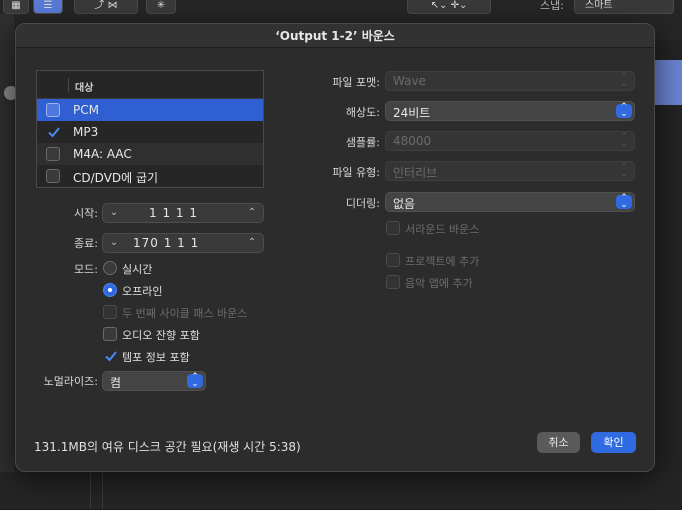  I want to click on dither-select: 없음 ⌃ ⌄, so click(510, 202).